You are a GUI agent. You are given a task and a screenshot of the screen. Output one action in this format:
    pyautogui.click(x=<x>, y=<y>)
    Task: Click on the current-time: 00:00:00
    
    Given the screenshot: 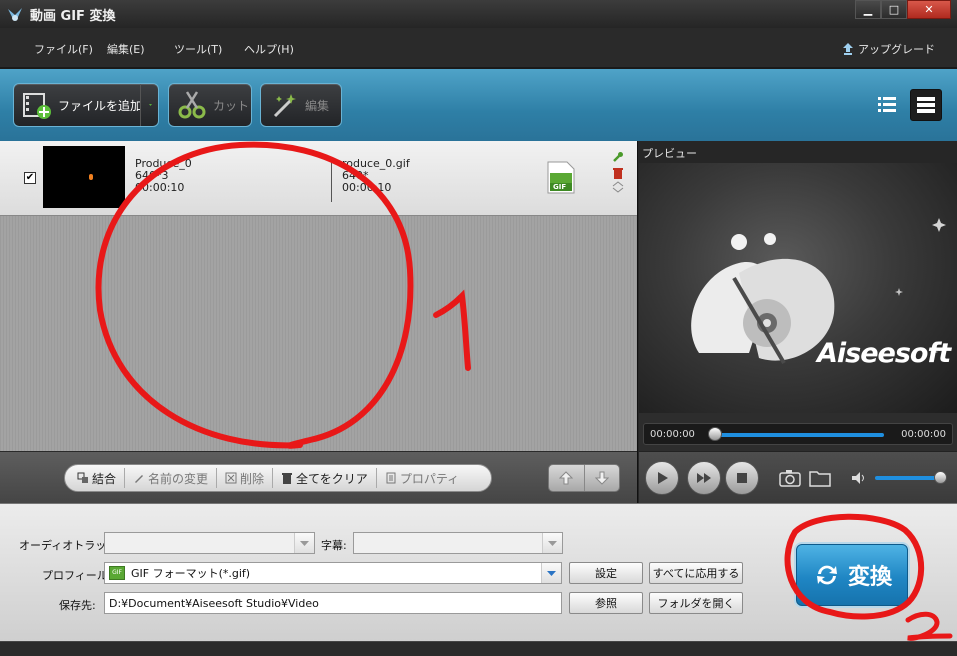 What is the action you would take?
    pyautogui.click(x=672, y=434)
    